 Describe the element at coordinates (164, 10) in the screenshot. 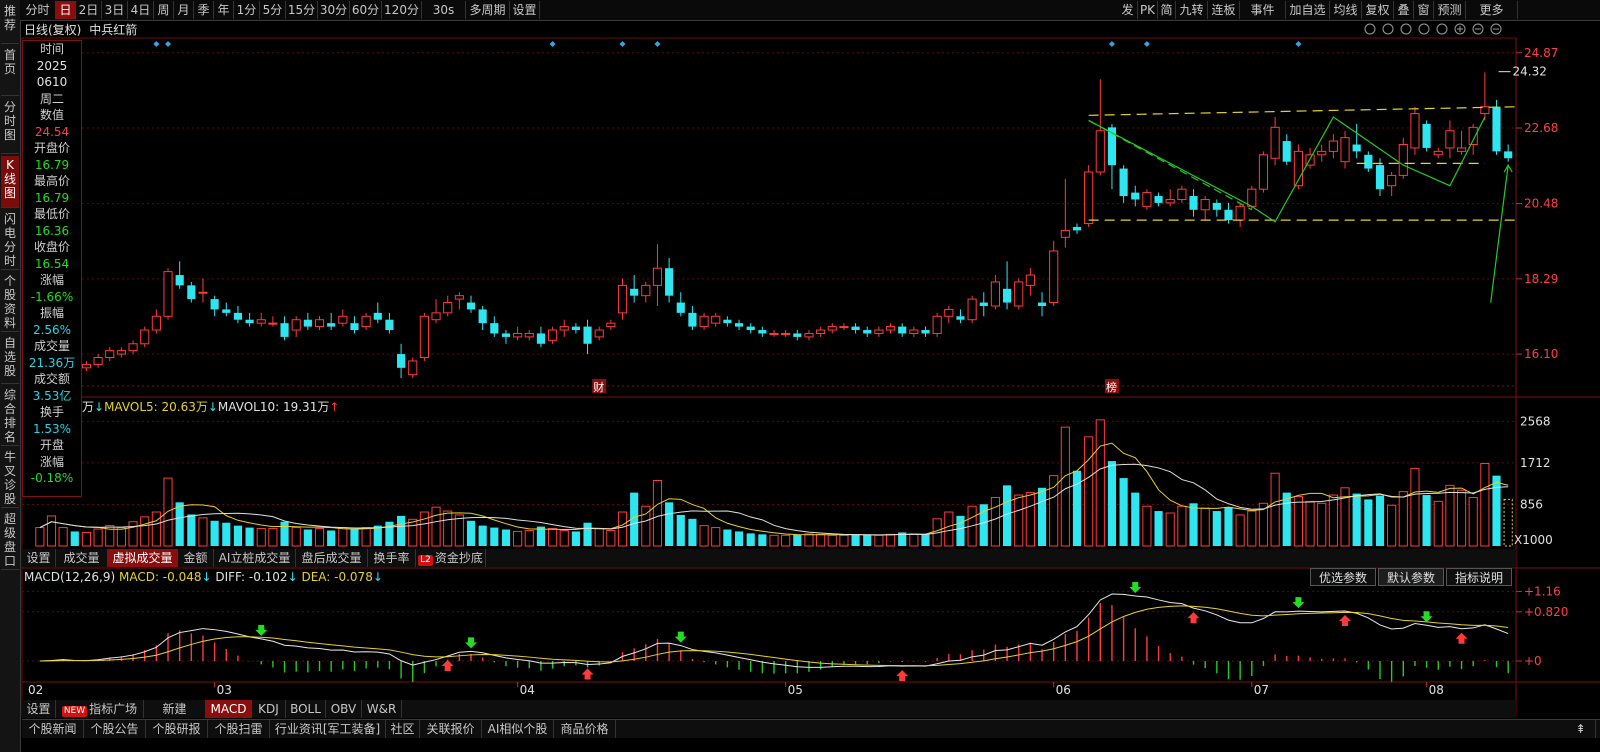

I see `period-btn-5: 周` at that location.